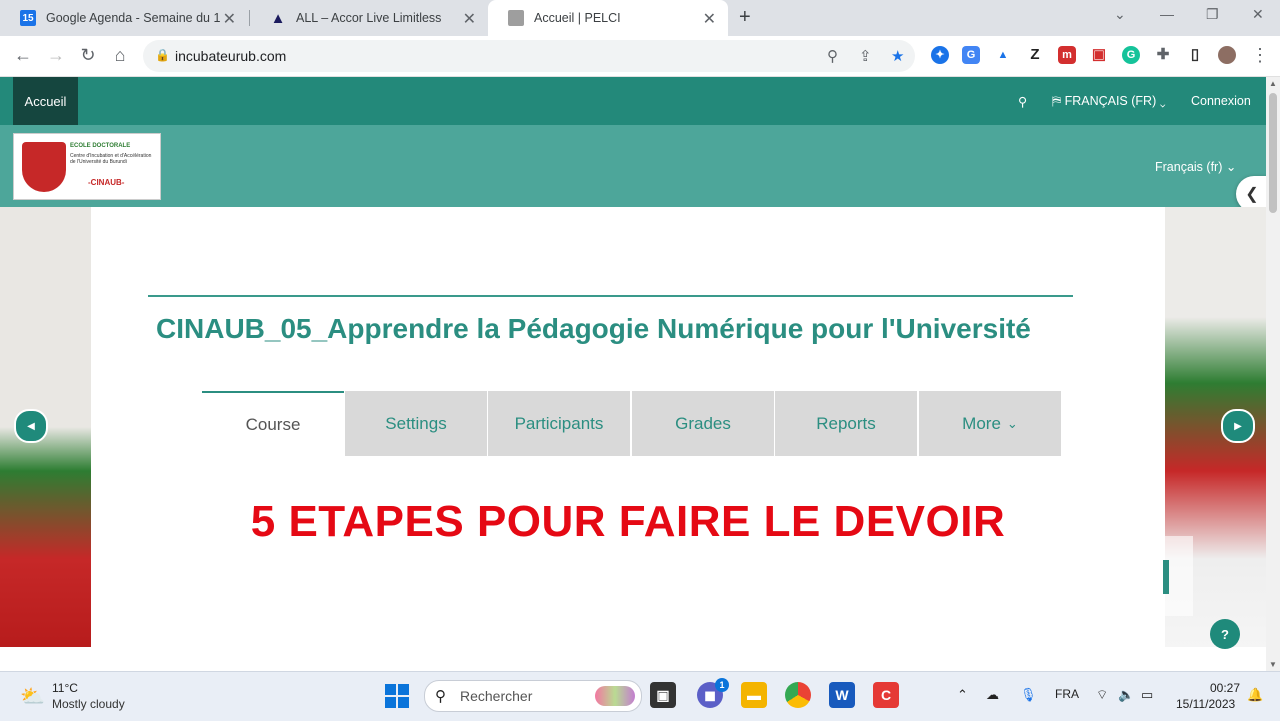  Describe the element at coordinates (713, 693) in the screenshot. I see `chat-icon: ◼ 1` at that location.